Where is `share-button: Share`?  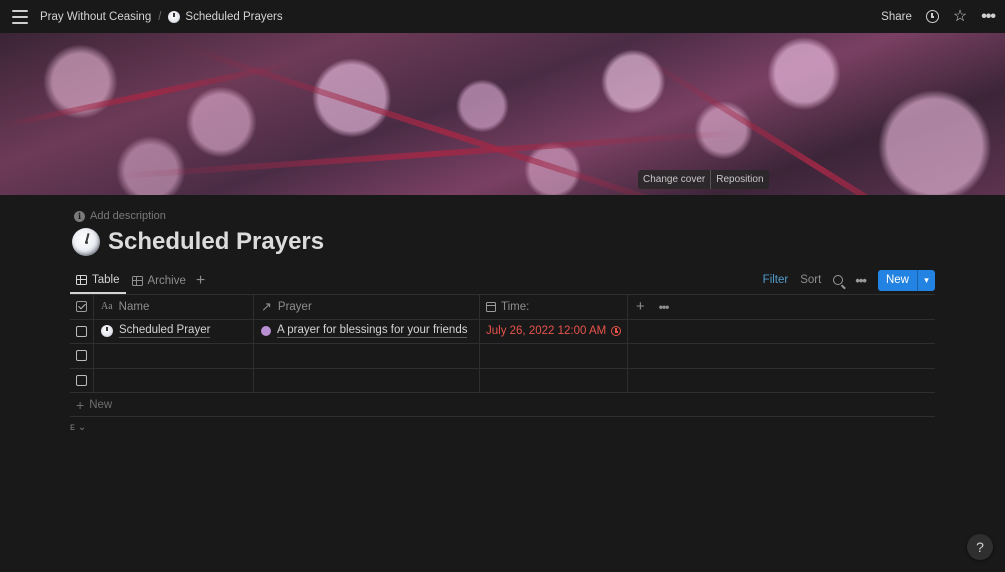
share-button: Share is located at coordinates (896, 17).